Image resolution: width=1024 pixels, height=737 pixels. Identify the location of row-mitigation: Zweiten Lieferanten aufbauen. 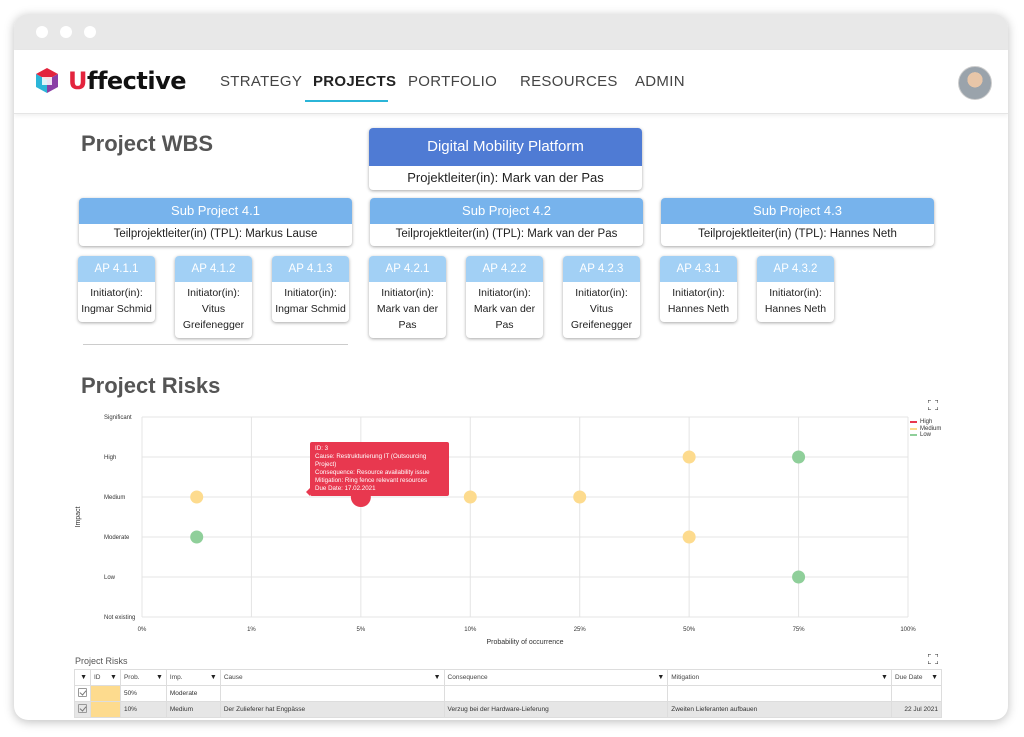
(779, 709).